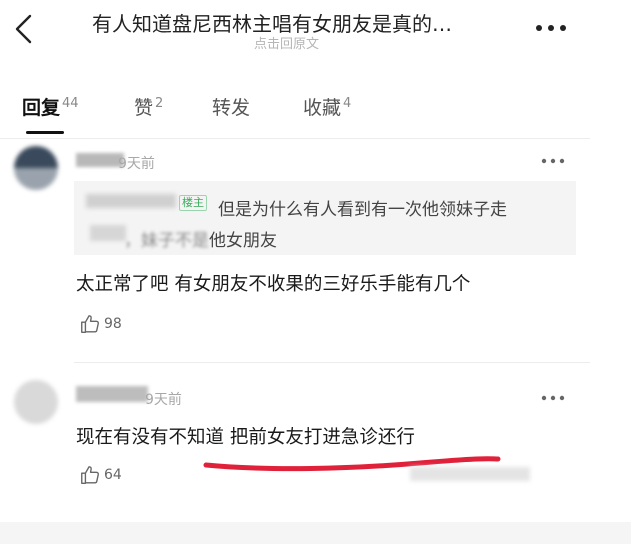 The image size is (631, 544). I want to click on quoted-text-line-1: 但是为什么有人看到有一次他领妹子走, so click(362, 210).